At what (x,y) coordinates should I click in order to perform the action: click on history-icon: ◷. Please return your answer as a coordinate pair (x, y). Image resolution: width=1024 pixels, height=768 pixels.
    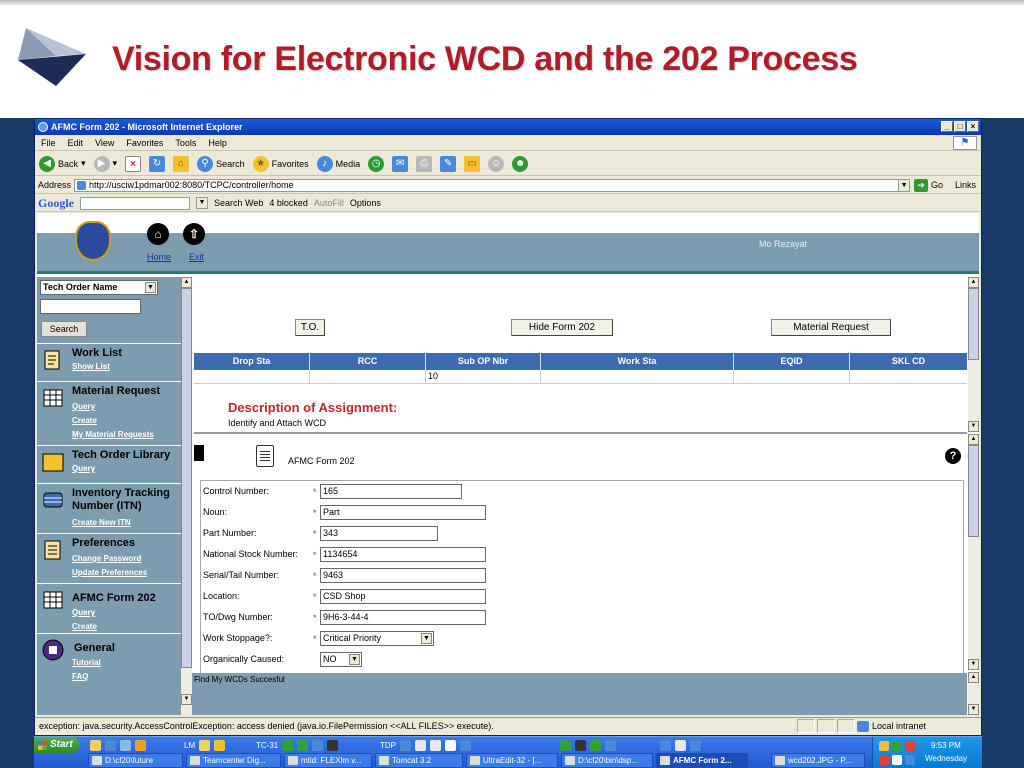
    Looking at the image, I should click on (376, 163).